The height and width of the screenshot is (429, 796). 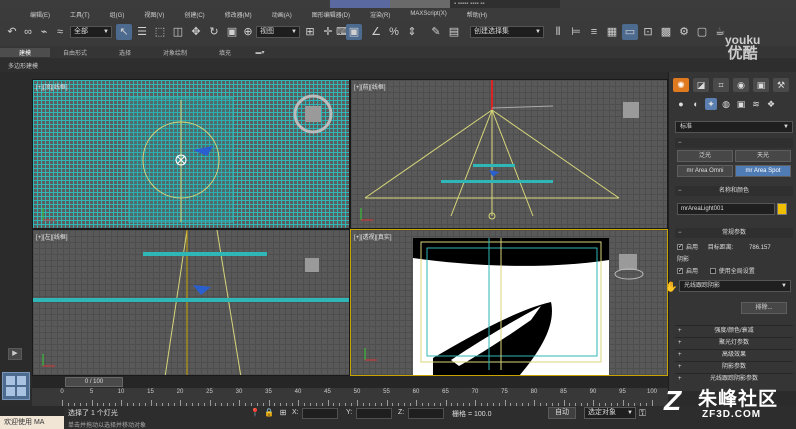 I want to click on utilities-tab-icon: ⚒, so click(x=781, y=85).